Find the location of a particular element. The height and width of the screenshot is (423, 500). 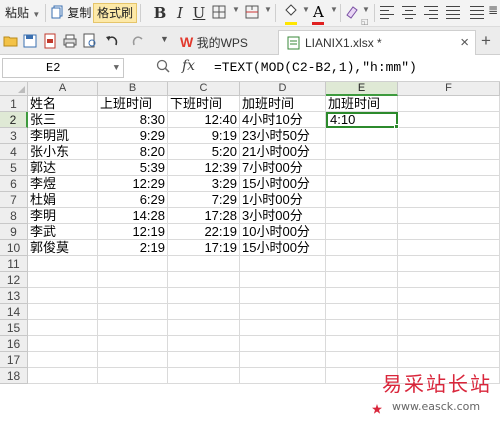

cell-d5: 7小时00分 is located at coordinates (283, 168).